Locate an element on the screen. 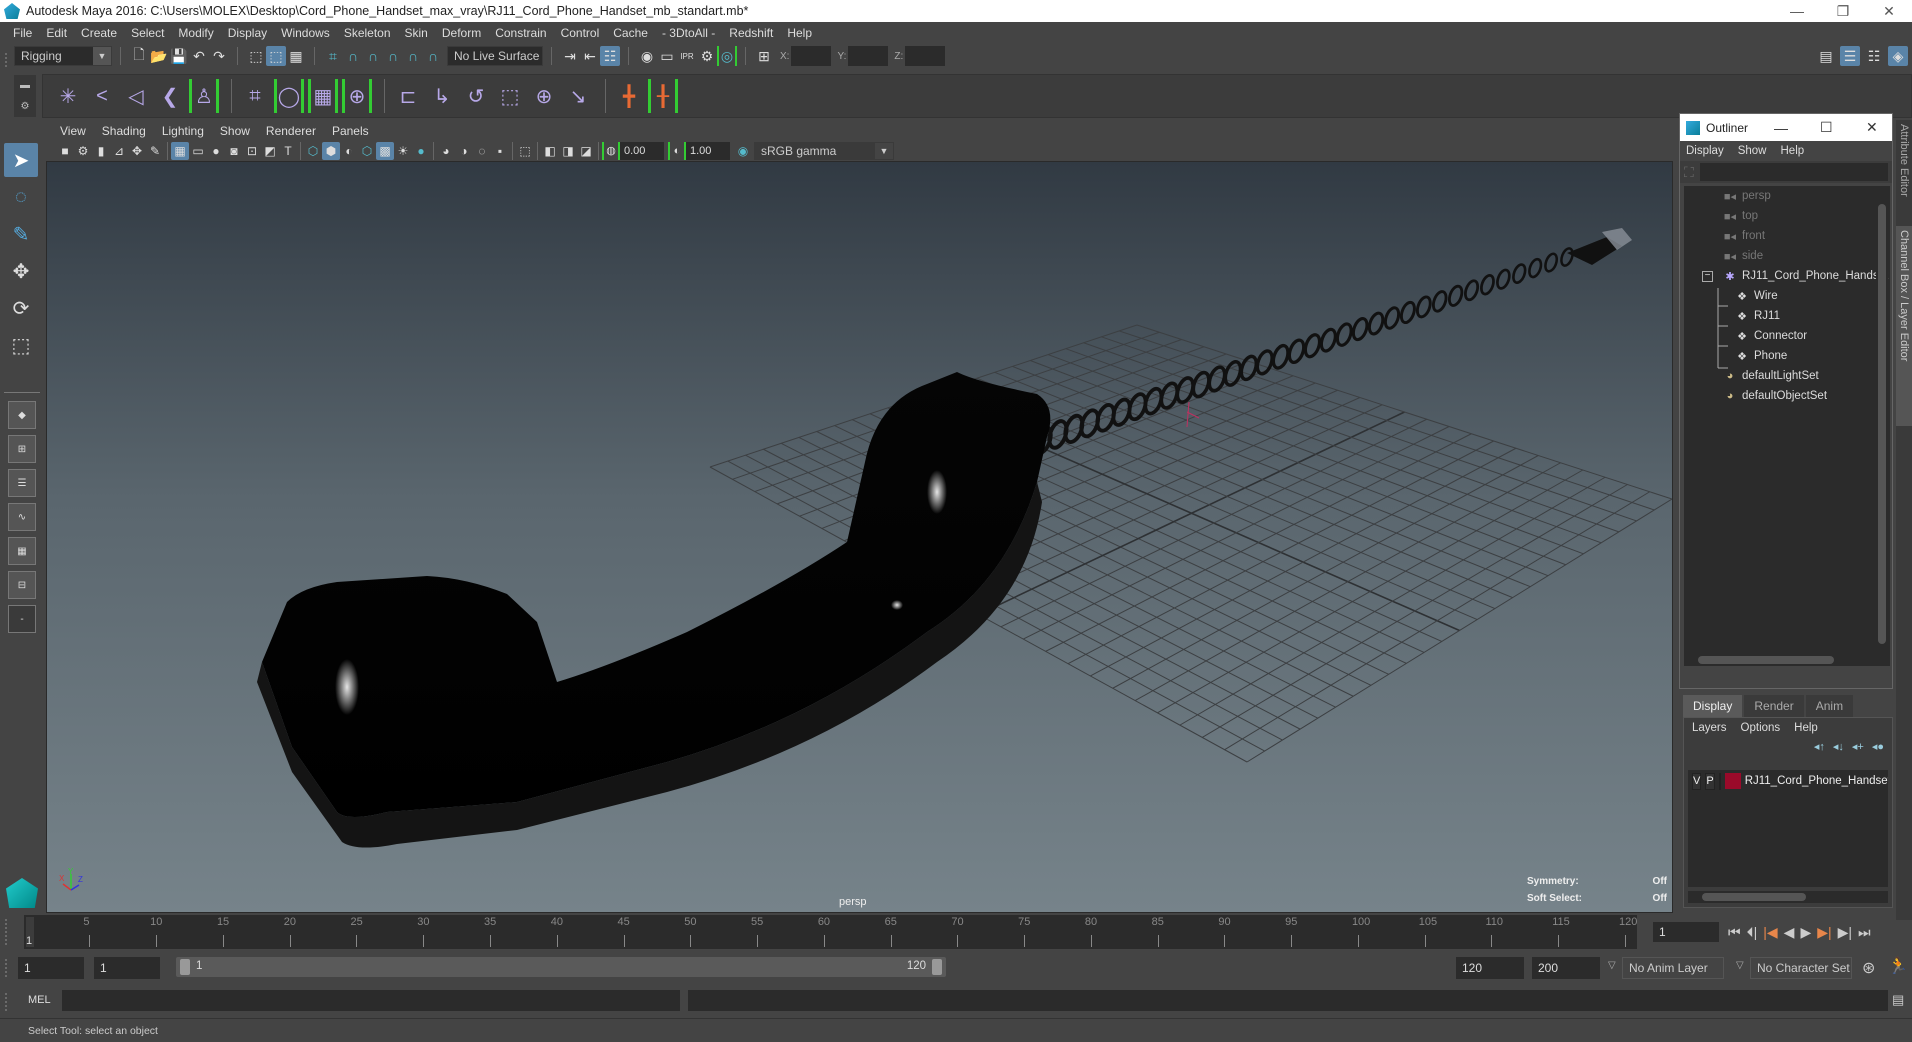  color-management-toggle-icon: ◉ is located at coordinates (743, 151).